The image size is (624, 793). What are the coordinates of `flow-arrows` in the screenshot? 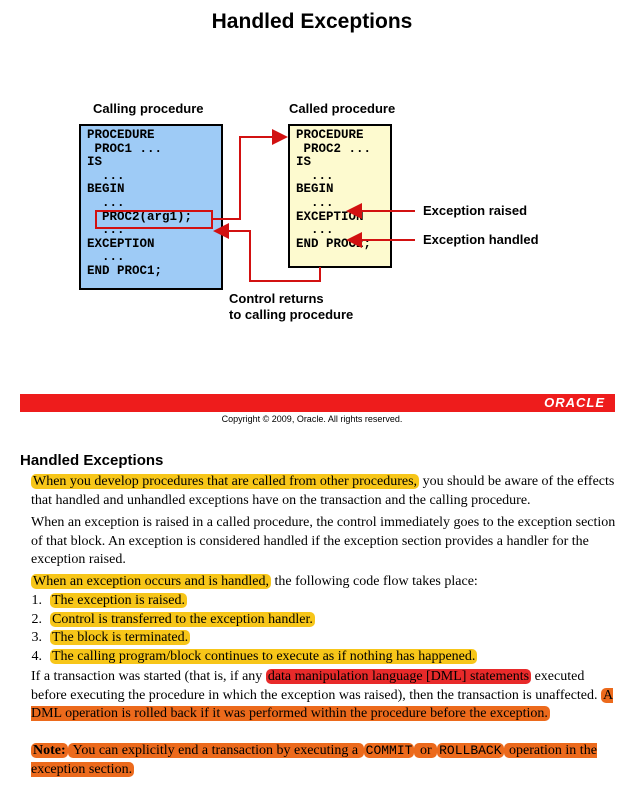 It's located at (314, 205).